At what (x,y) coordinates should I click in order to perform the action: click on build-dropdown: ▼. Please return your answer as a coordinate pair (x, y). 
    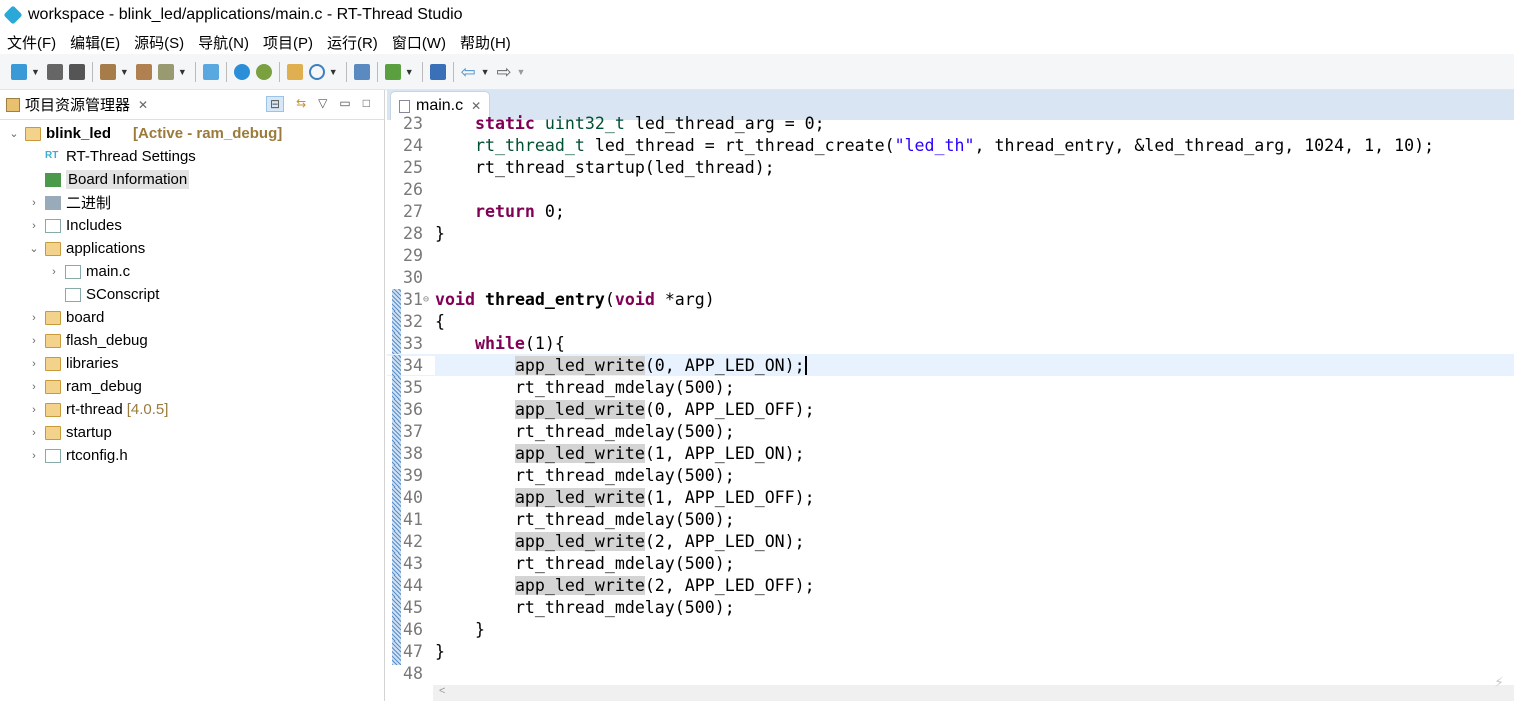
    Looking at the image, I should click on (124, 72).